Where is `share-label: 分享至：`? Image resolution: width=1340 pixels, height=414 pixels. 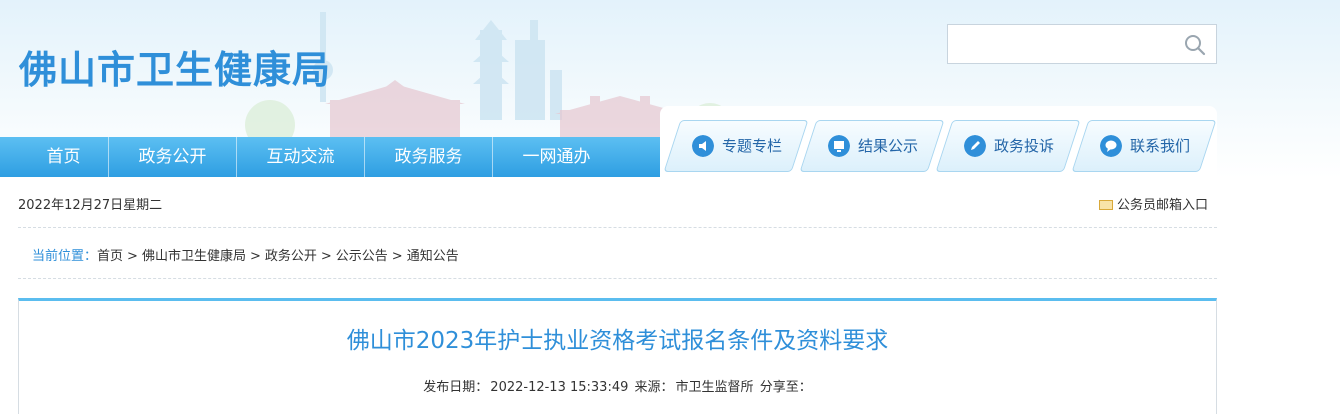 share-label: 分享至： is located at coordinates (786, 387).